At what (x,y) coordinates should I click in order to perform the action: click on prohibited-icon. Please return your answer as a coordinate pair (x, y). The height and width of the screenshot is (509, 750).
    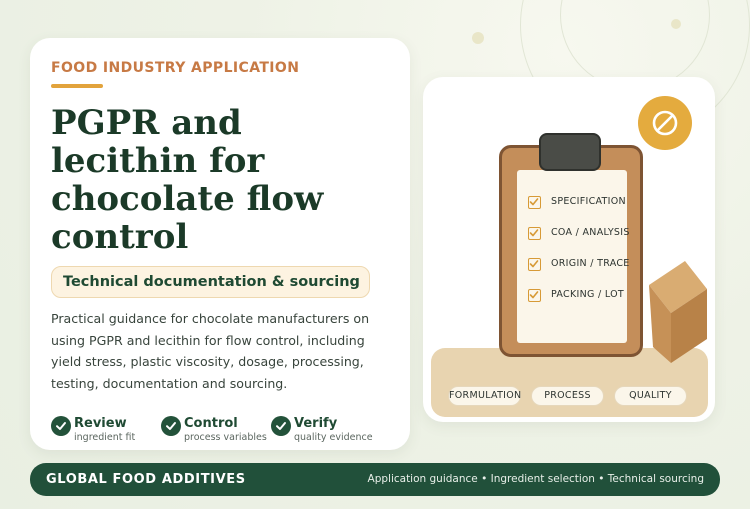
    Looking at the image, I should click on (665, 123).